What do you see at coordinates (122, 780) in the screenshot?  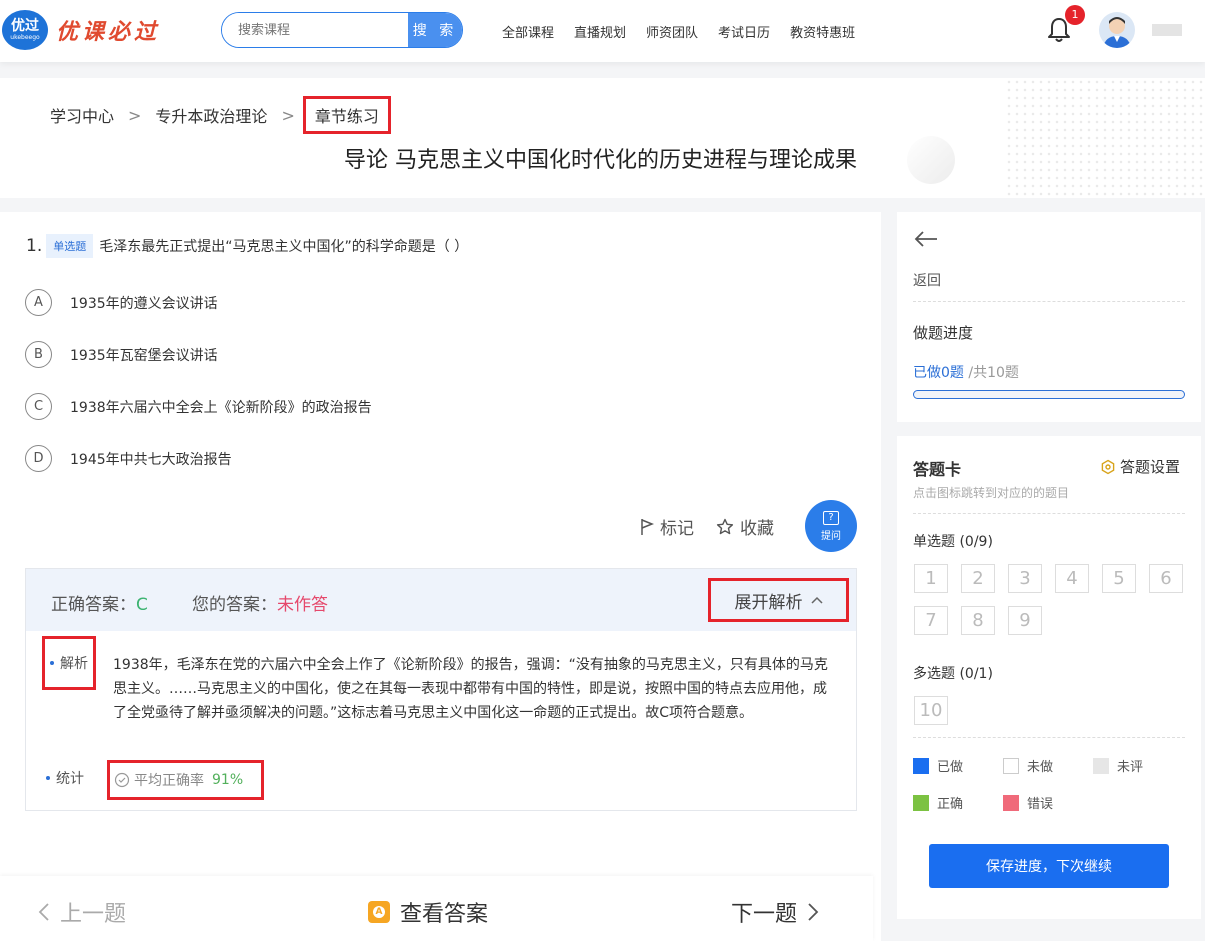 I see `check-circle-icon` at bounding box center [122, 780].